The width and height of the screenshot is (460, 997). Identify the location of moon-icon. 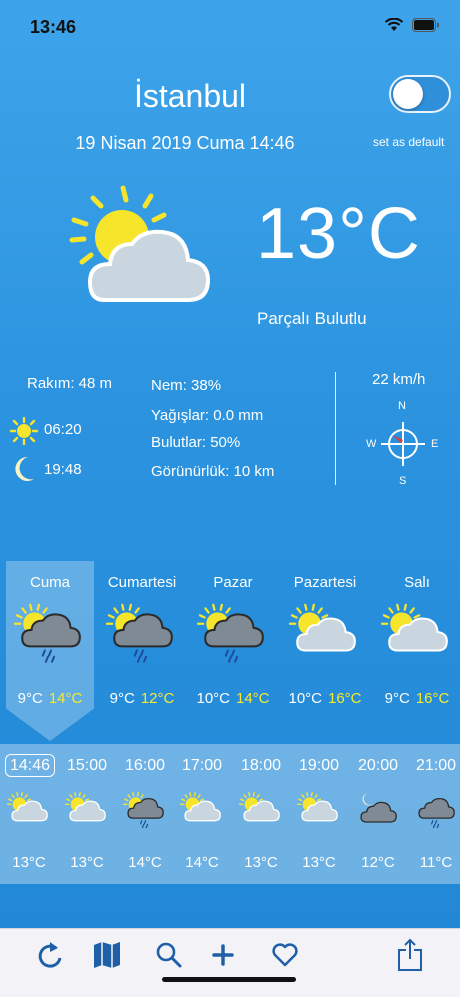
(24, 468).